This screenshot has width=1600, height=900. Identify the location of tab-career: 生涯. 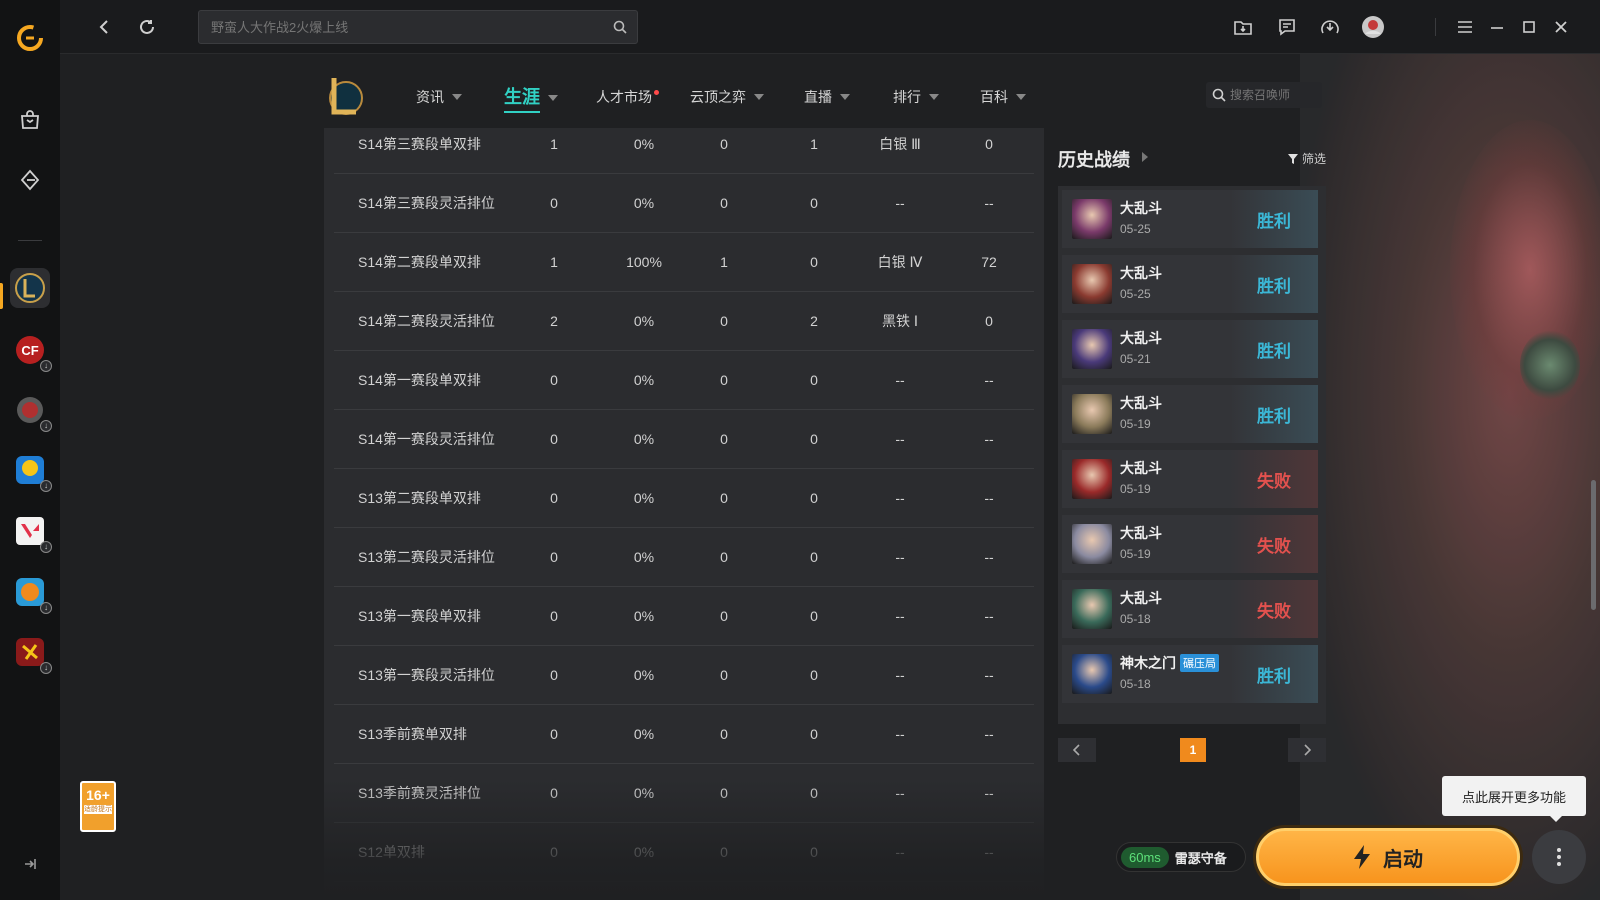
(531, 98).